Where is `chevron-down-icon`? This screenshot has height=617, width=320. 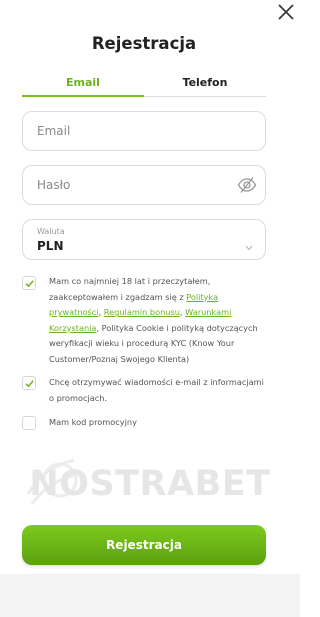 chevron-down-icon is located at coordinates (249, 243).